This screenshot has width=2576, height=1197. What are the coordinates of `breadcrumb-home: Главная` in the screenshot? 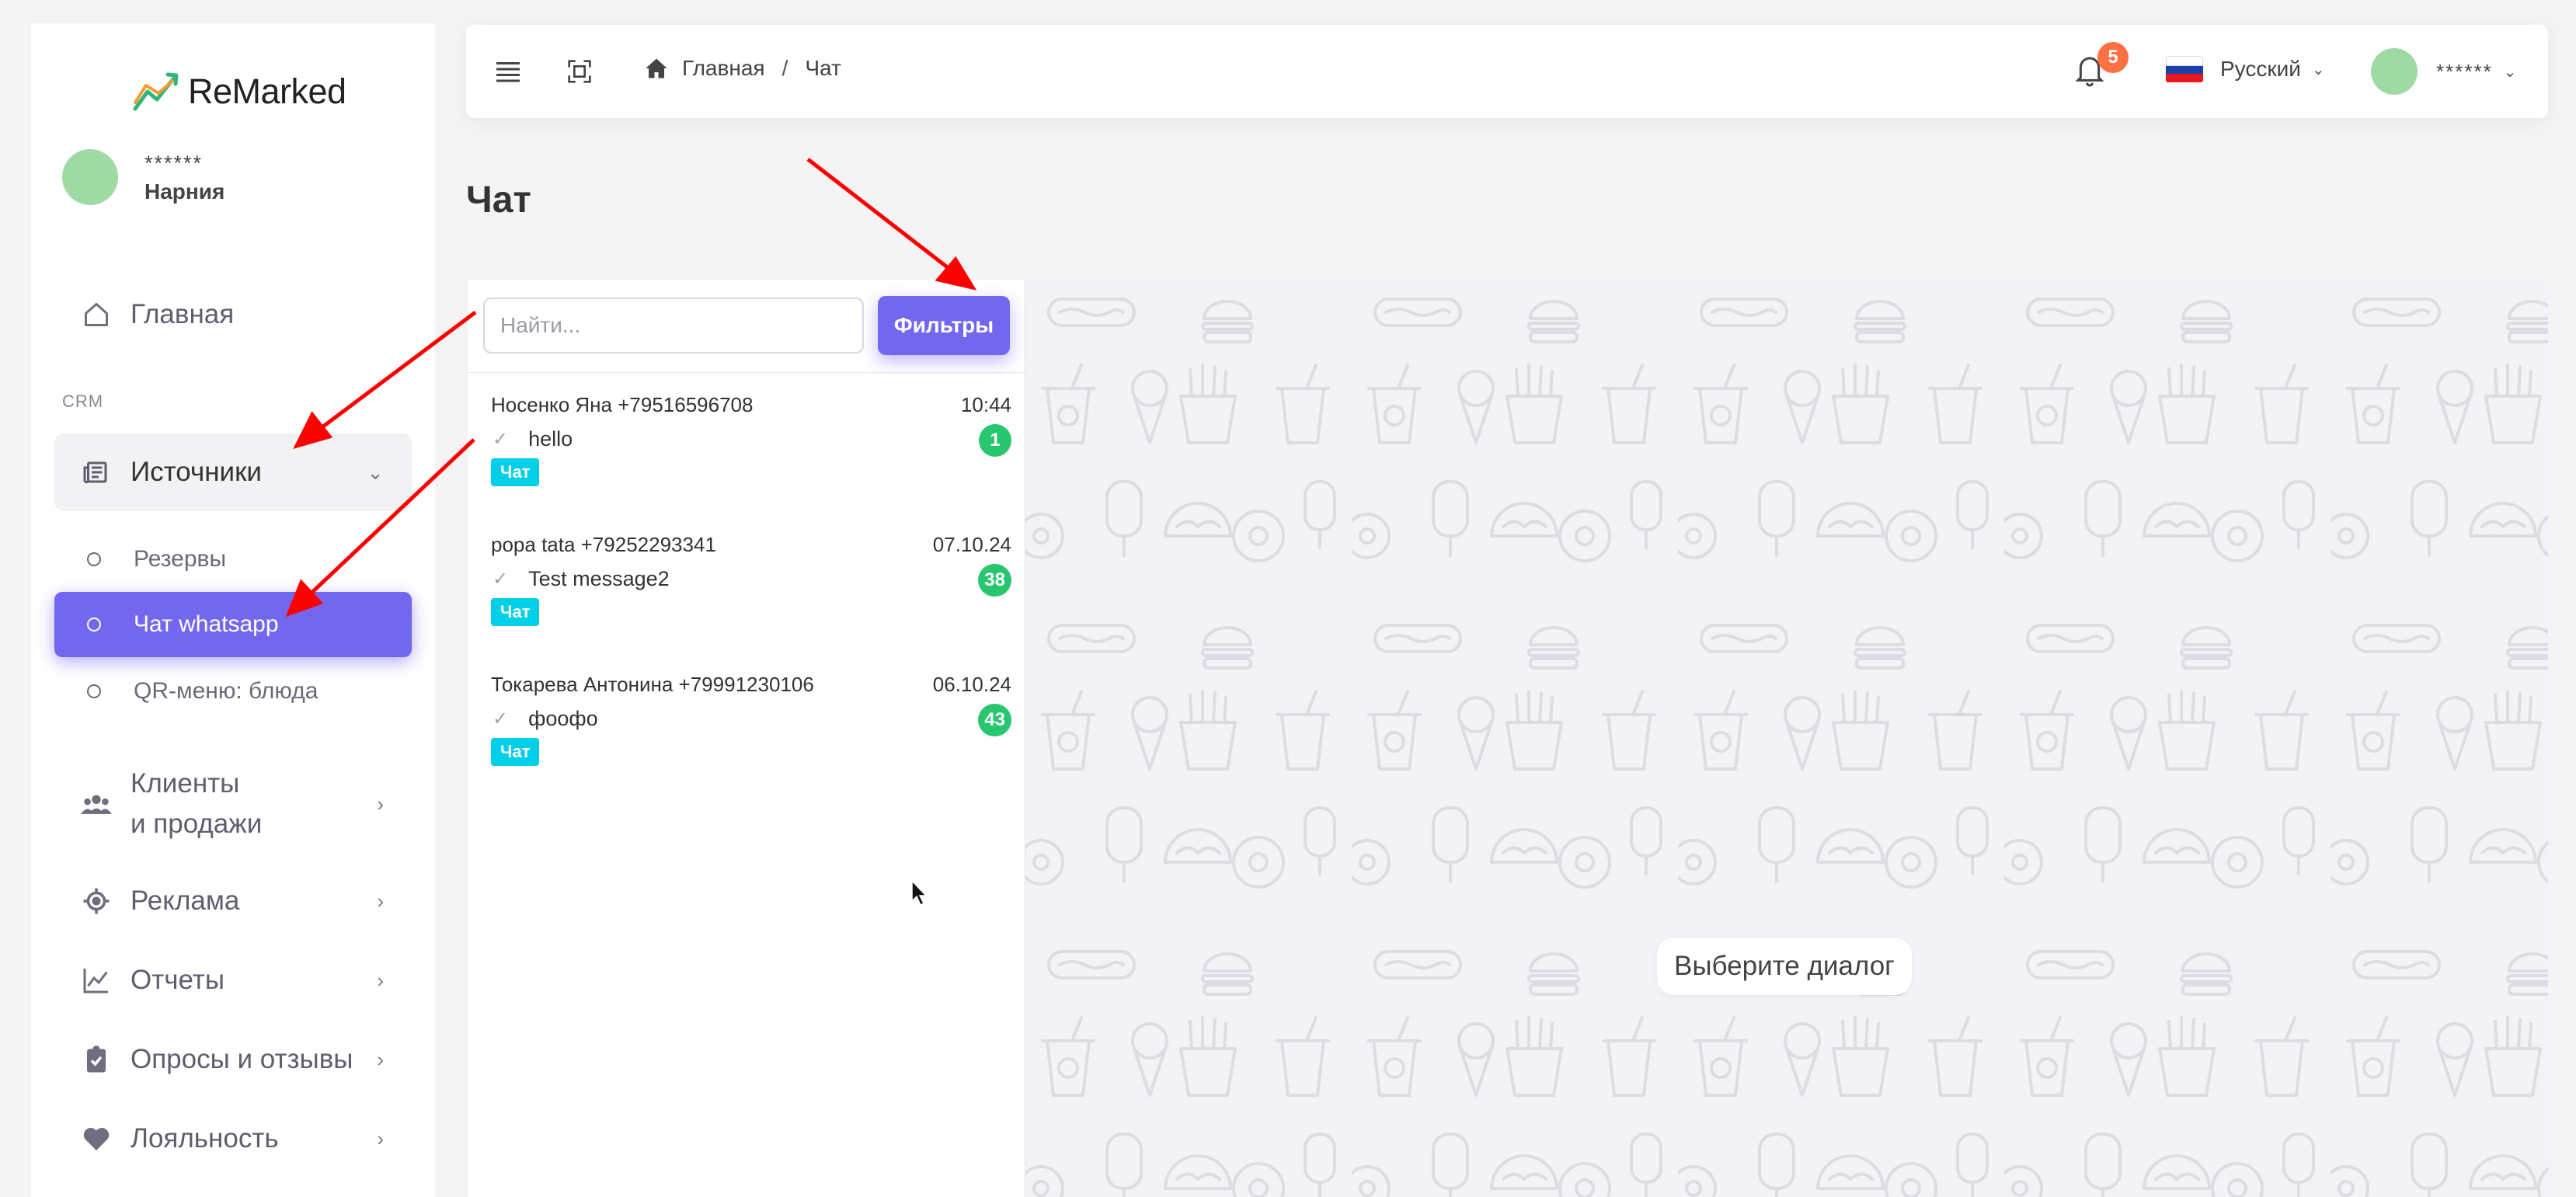 It's located at (723, 68).